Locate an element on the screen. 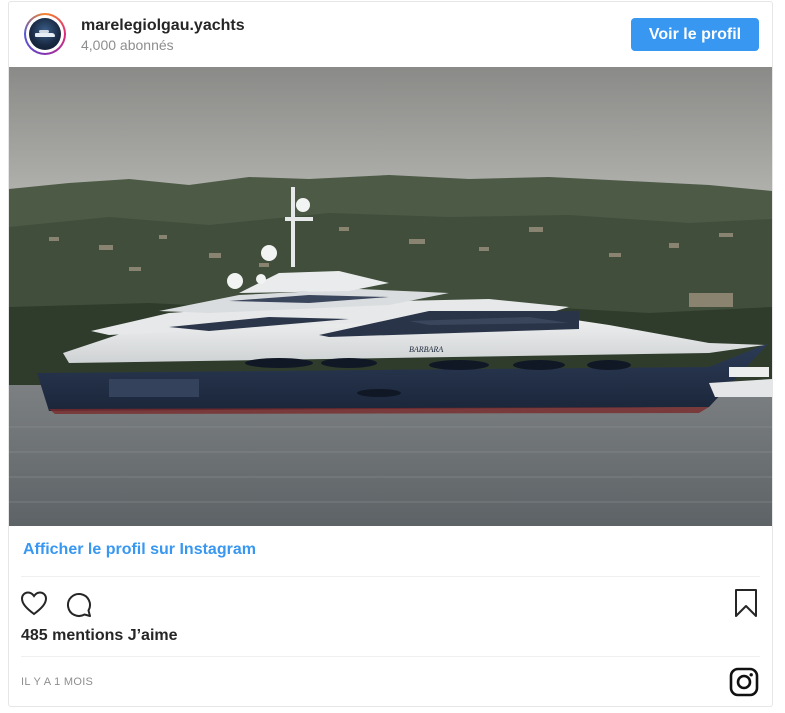  follower-count: 4,000 abonnés is located at coordinates (127, 45).